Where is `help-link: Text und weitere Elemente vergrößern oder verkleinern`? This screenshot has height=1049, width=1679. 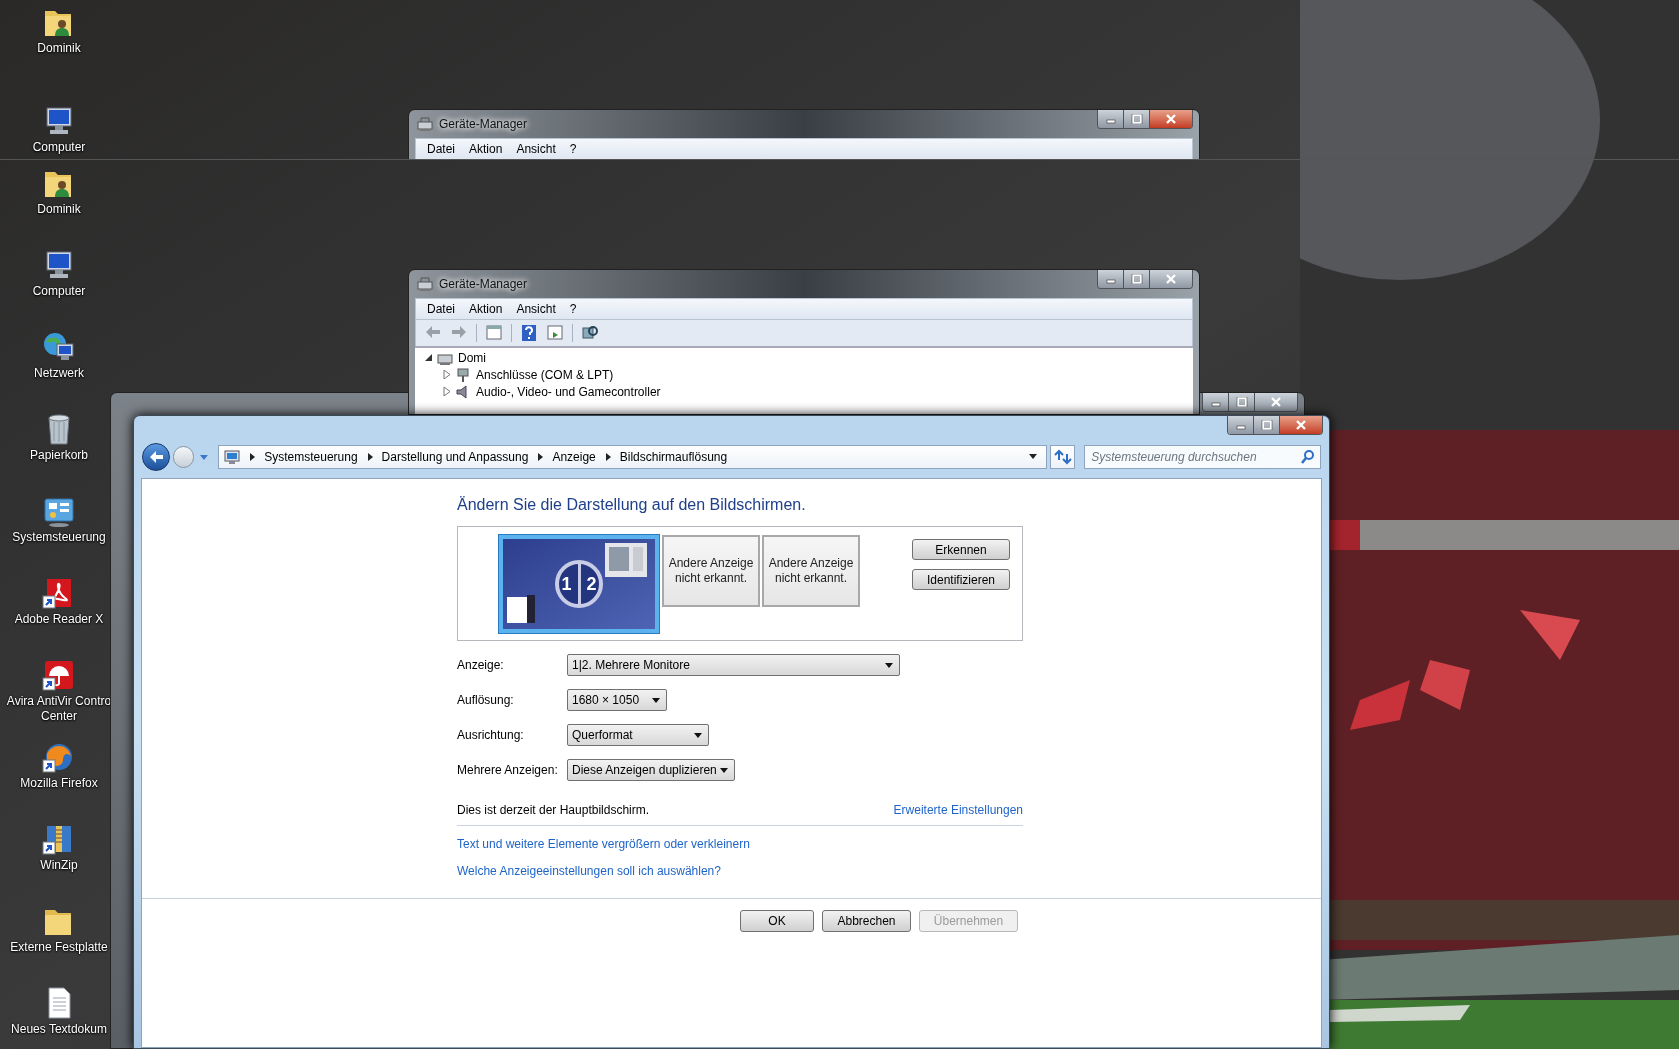
help-link: Text und weitere Elemente vergrößern oder verkleinern is located at coordinates (603, 844).